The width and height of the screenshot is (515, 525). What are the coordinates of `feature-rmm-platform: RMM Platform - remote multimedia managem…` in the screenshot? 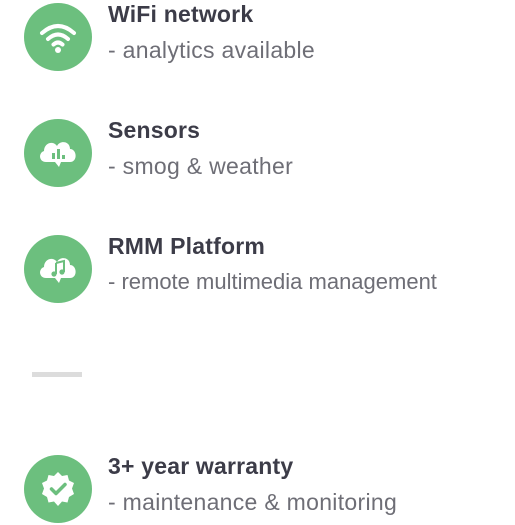 It's located at (266, 269).